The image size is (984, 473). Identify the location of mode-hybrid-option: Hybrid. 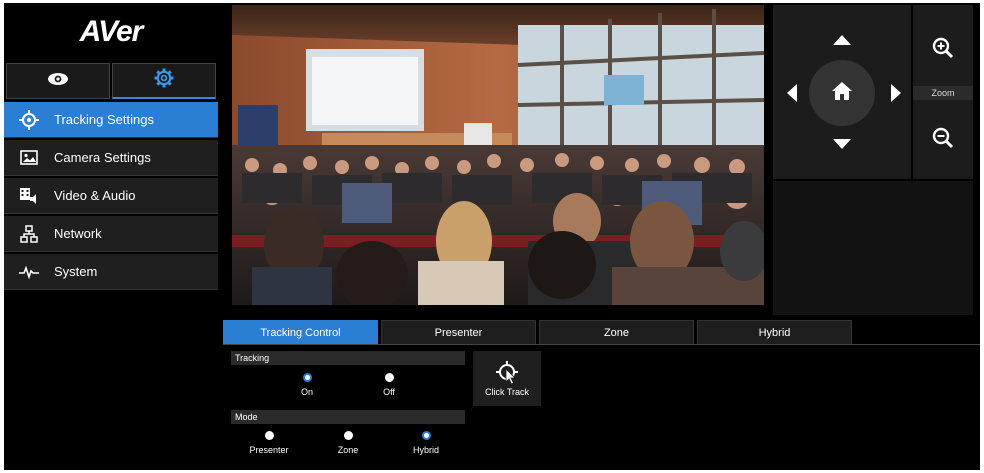
(426, 443).